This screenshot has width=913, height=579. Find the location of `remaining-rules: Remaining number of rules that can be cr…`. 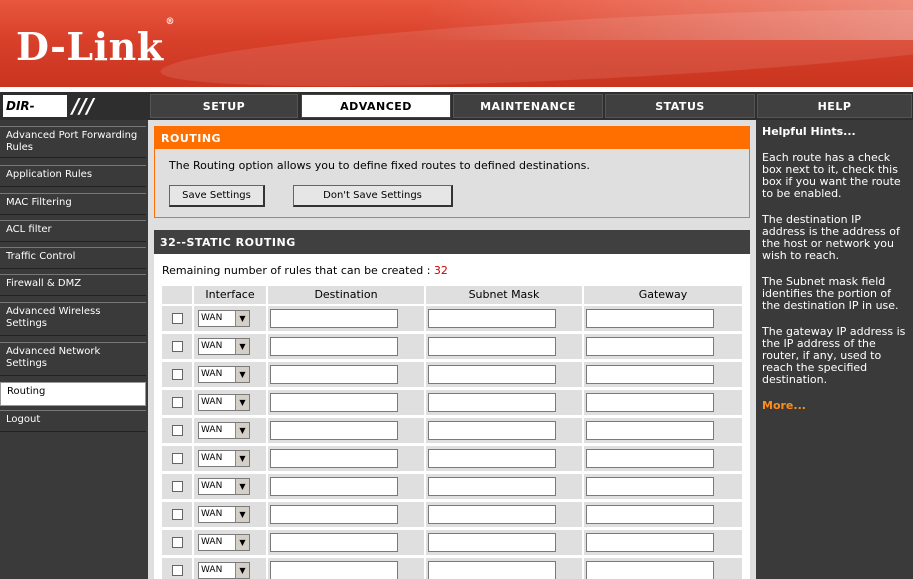

remaining-rules: Remaining number of rules that can be cr… is located at coordinates (305, 270).